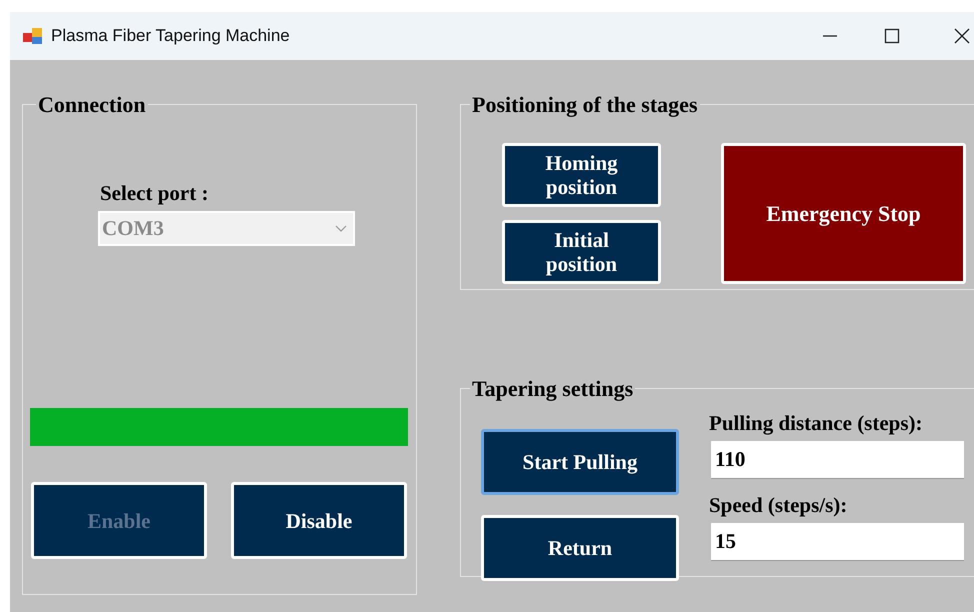 The width and height of the screenshot is (974, 612). Describe the element at coordinates (962, 36) in the screenshot. I see `close-icon` at that location.